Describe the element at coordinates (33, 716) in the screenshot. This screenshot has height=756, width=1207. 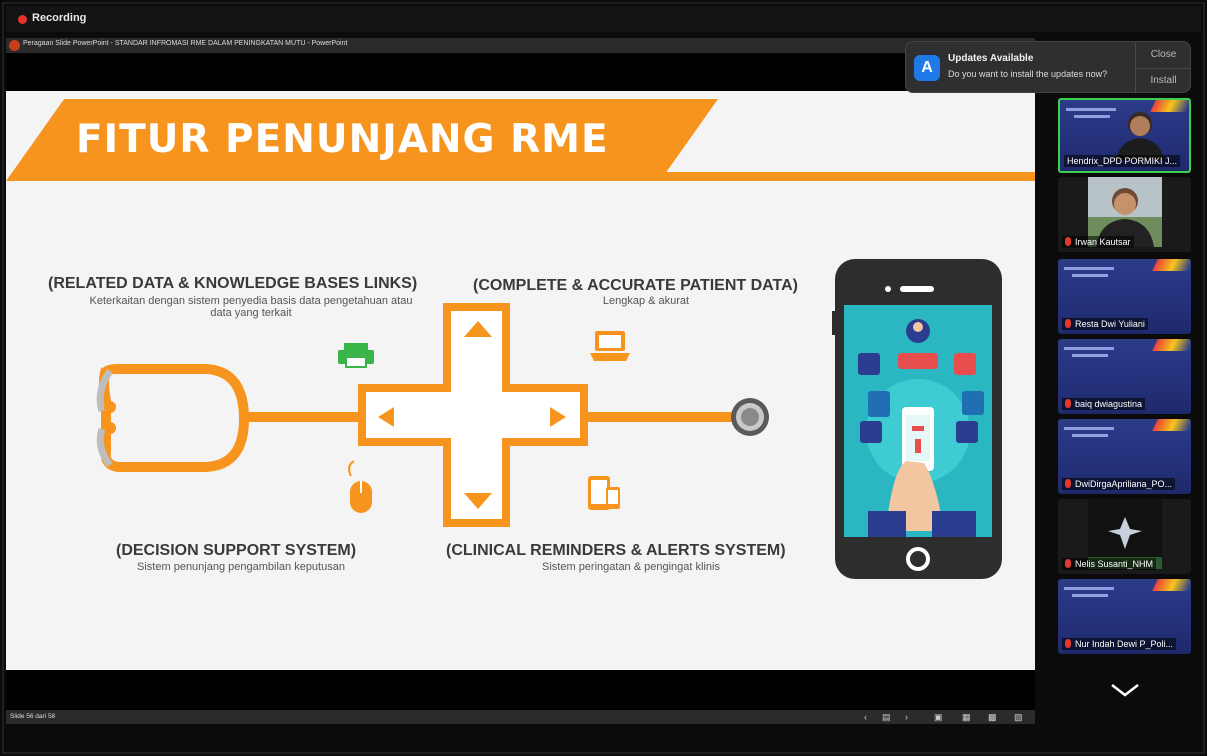
I see `slide-counter: Slide 56 dari 58` at that location.